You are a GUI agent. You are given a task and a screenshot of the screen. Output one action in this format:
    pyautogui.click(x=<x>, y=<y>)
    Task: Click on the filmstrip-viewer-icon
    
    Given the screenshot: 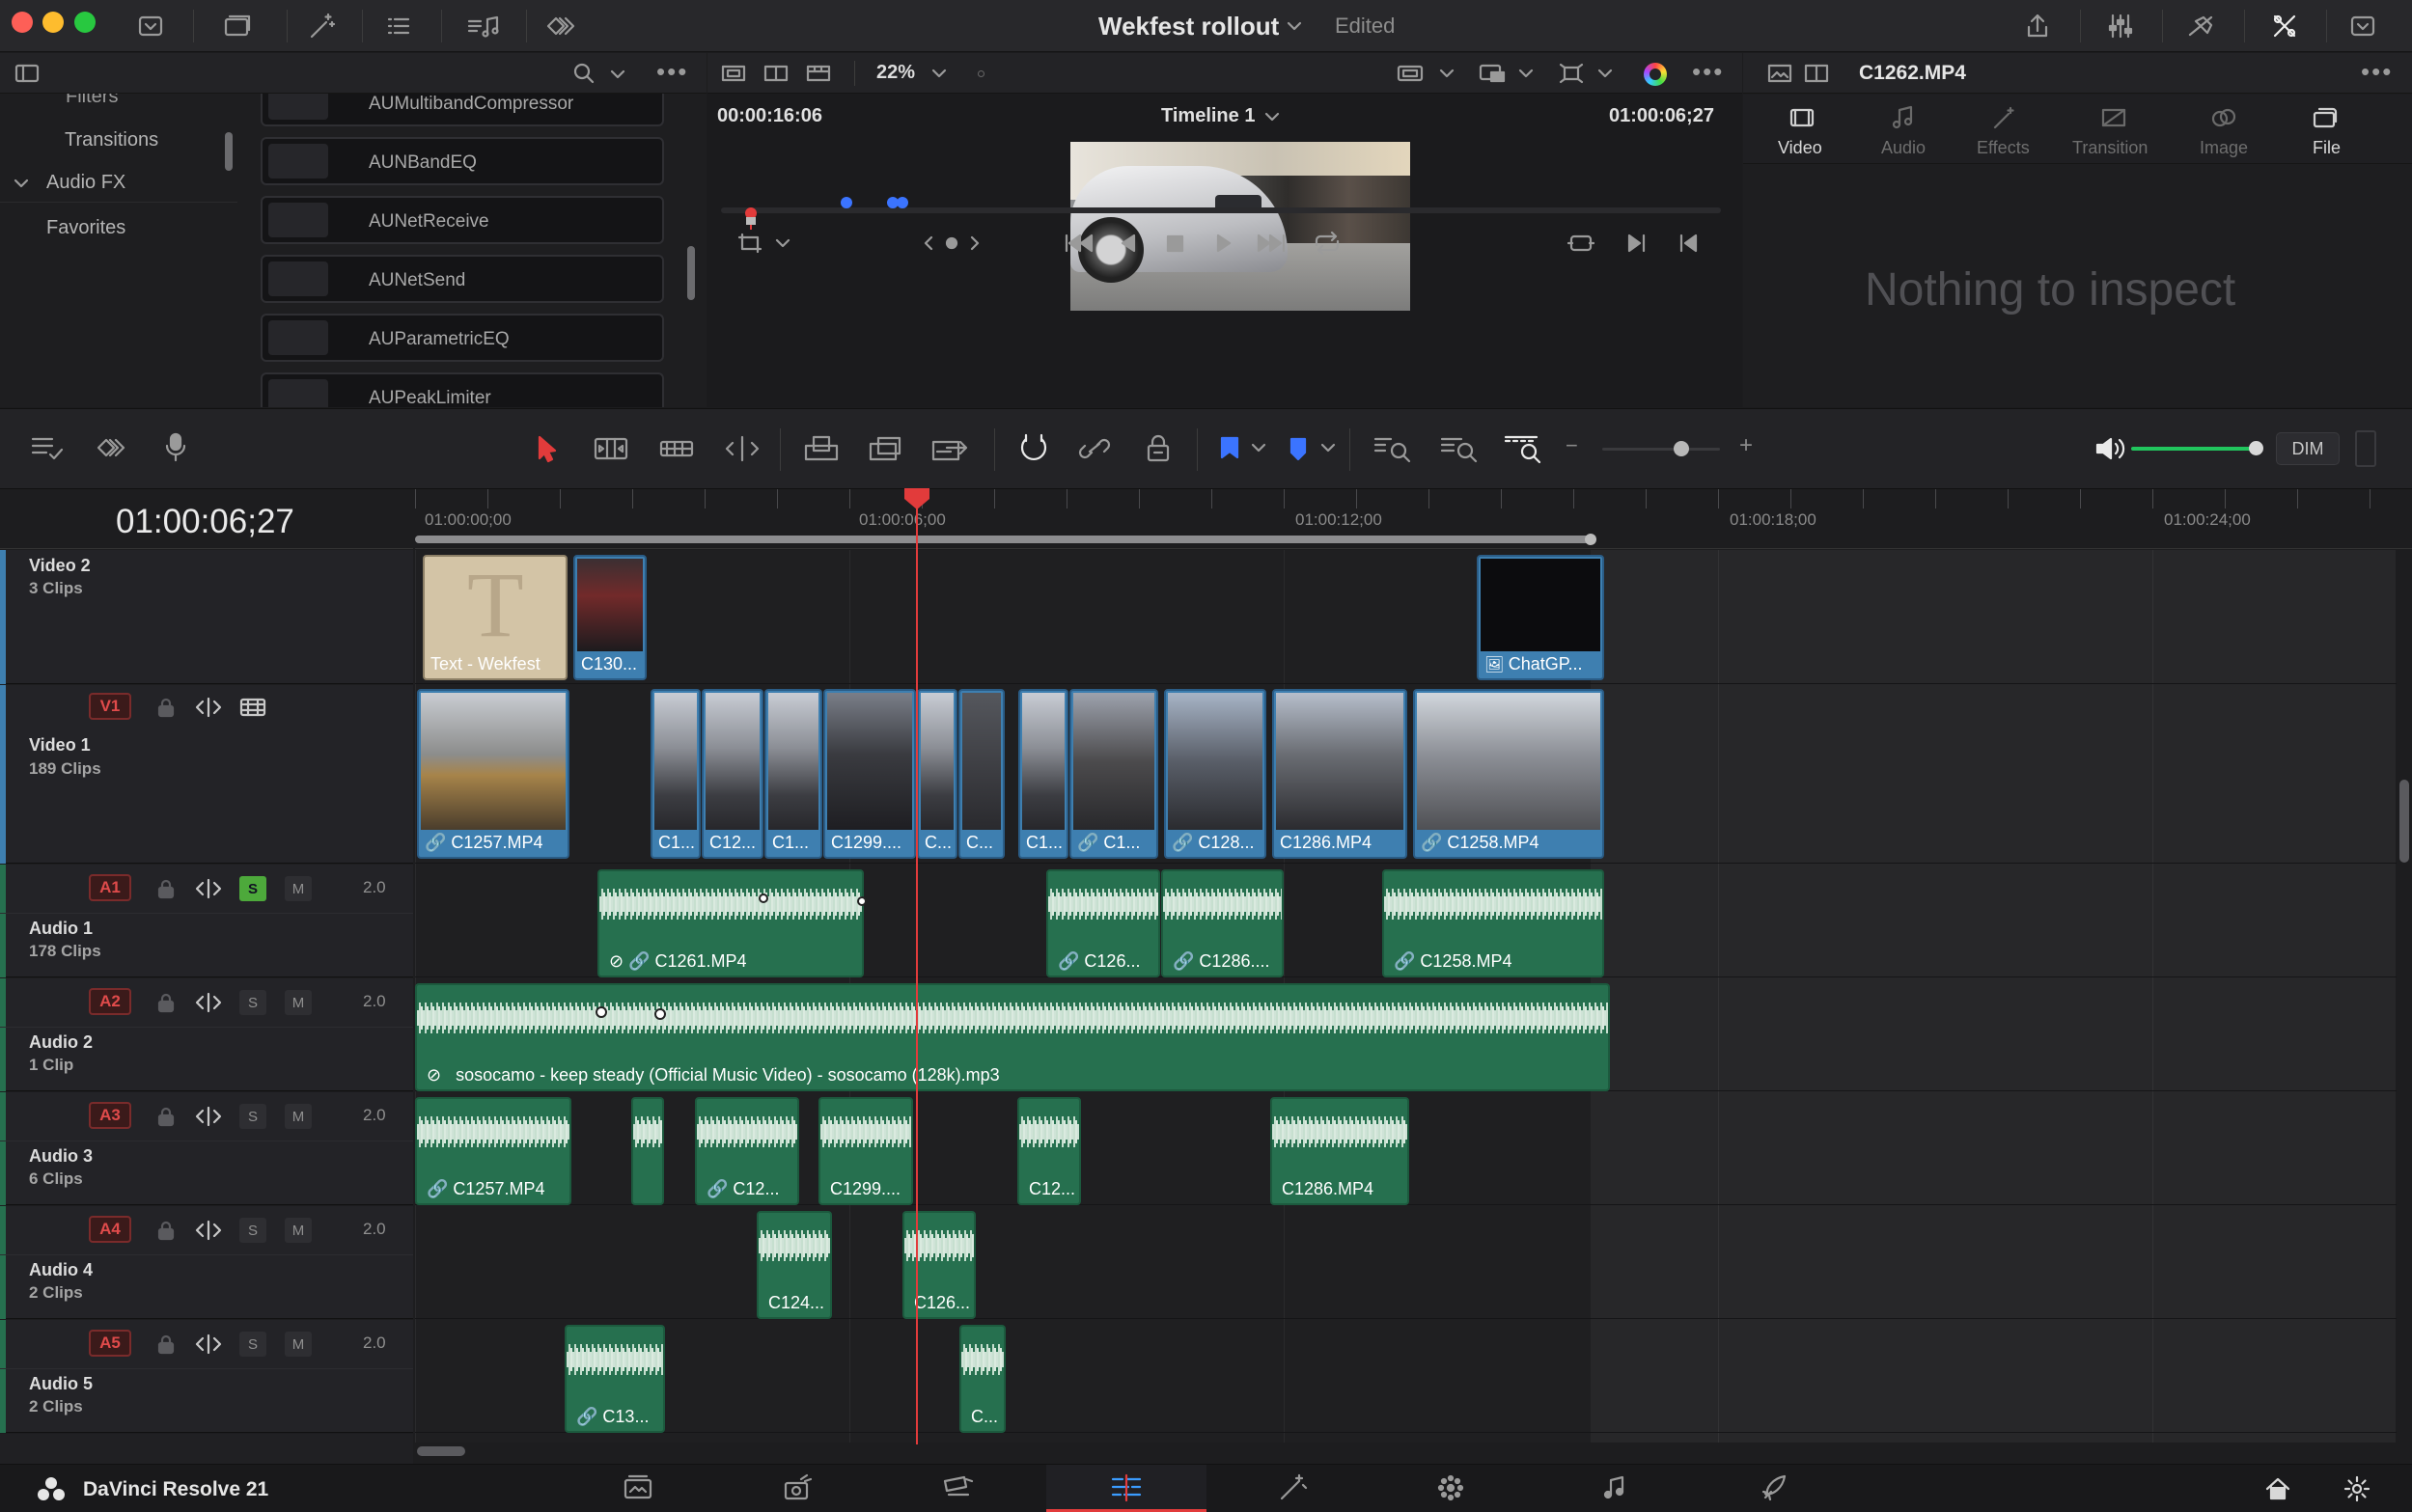 What is the action you would take?
    pyautogui.click(x=818, y=73)
    